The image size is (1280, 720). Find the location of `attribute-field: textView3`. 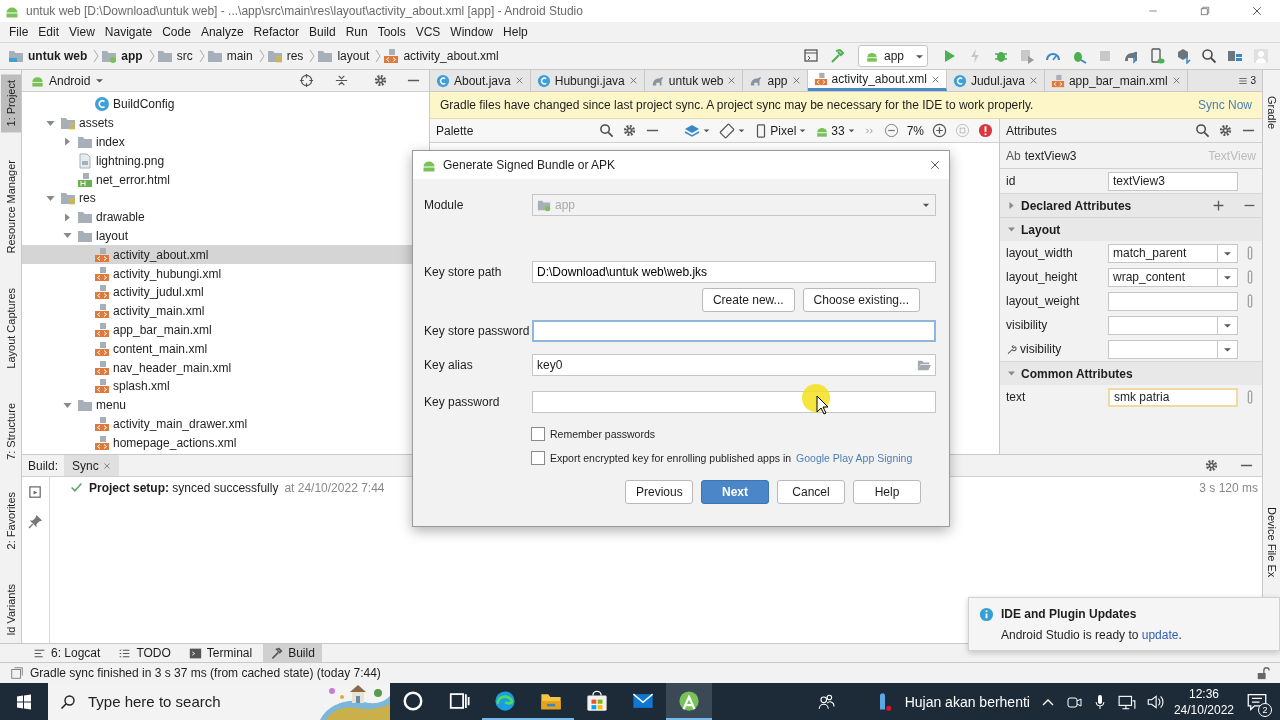

attribute-field: textView3 is located at coordinates (1173, 181).